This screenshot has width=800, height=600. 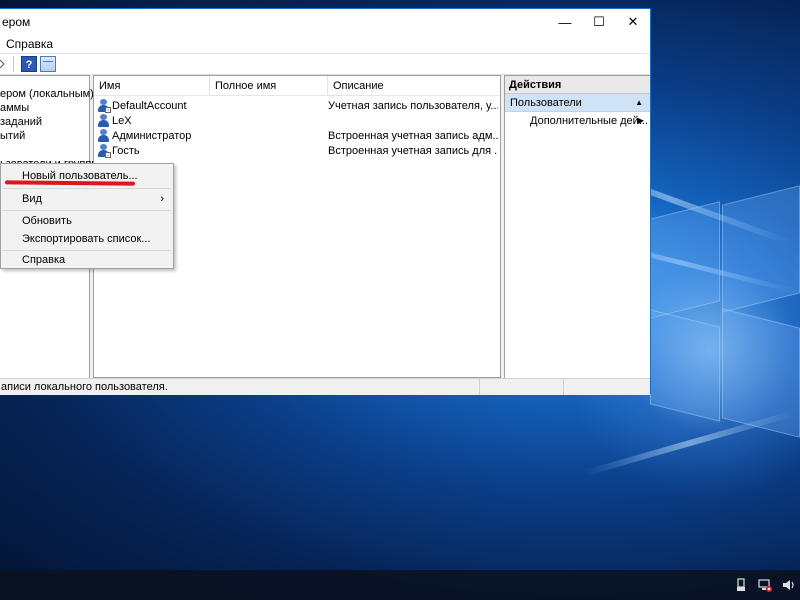 I want to click on actions-section-users: Пользователи ▲, so click(x=577, y=103).